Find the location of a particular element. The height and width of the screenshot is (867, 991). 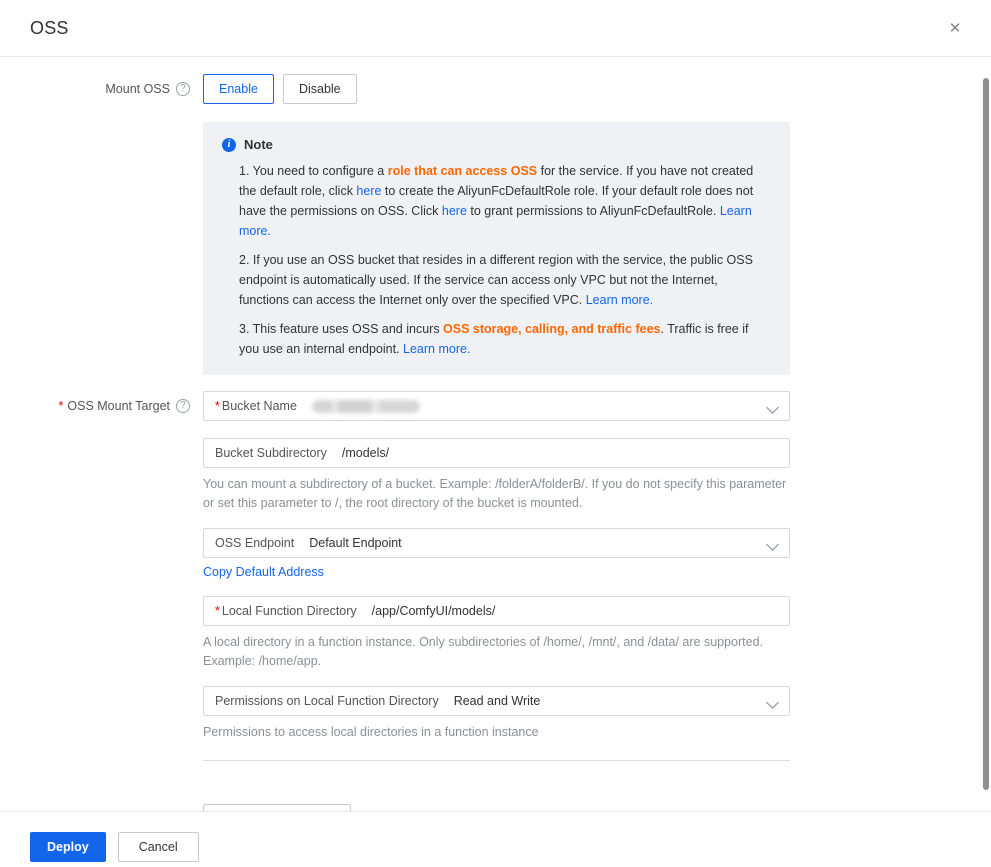

mount-oss-label-group: Mount OSS ? is located at coordinates (95, 89).